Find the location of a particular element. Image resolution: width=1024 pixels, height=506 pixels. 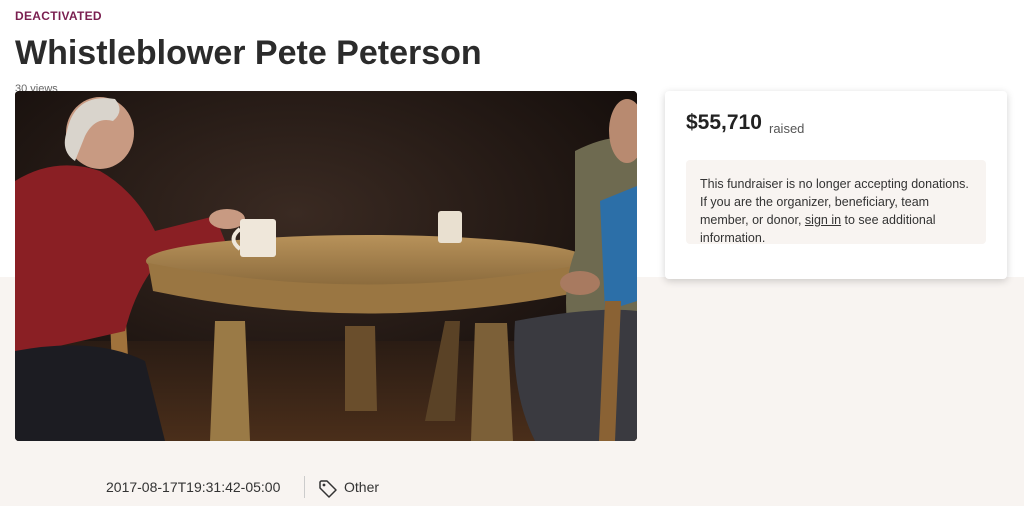

status-label: DEACTIVATED is located at coordinates (58, 16).